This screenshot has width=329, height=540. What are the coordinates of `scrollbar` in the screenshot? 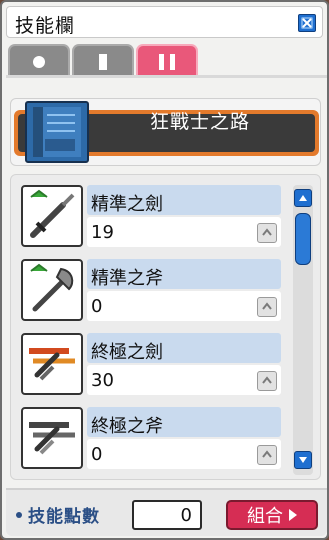 It's located at (303, 330).